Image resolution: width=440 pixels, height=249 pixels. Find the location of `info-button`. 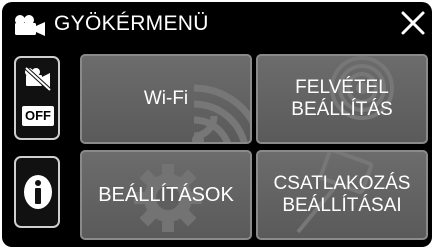

info-button is located at coordinates (37, 192).